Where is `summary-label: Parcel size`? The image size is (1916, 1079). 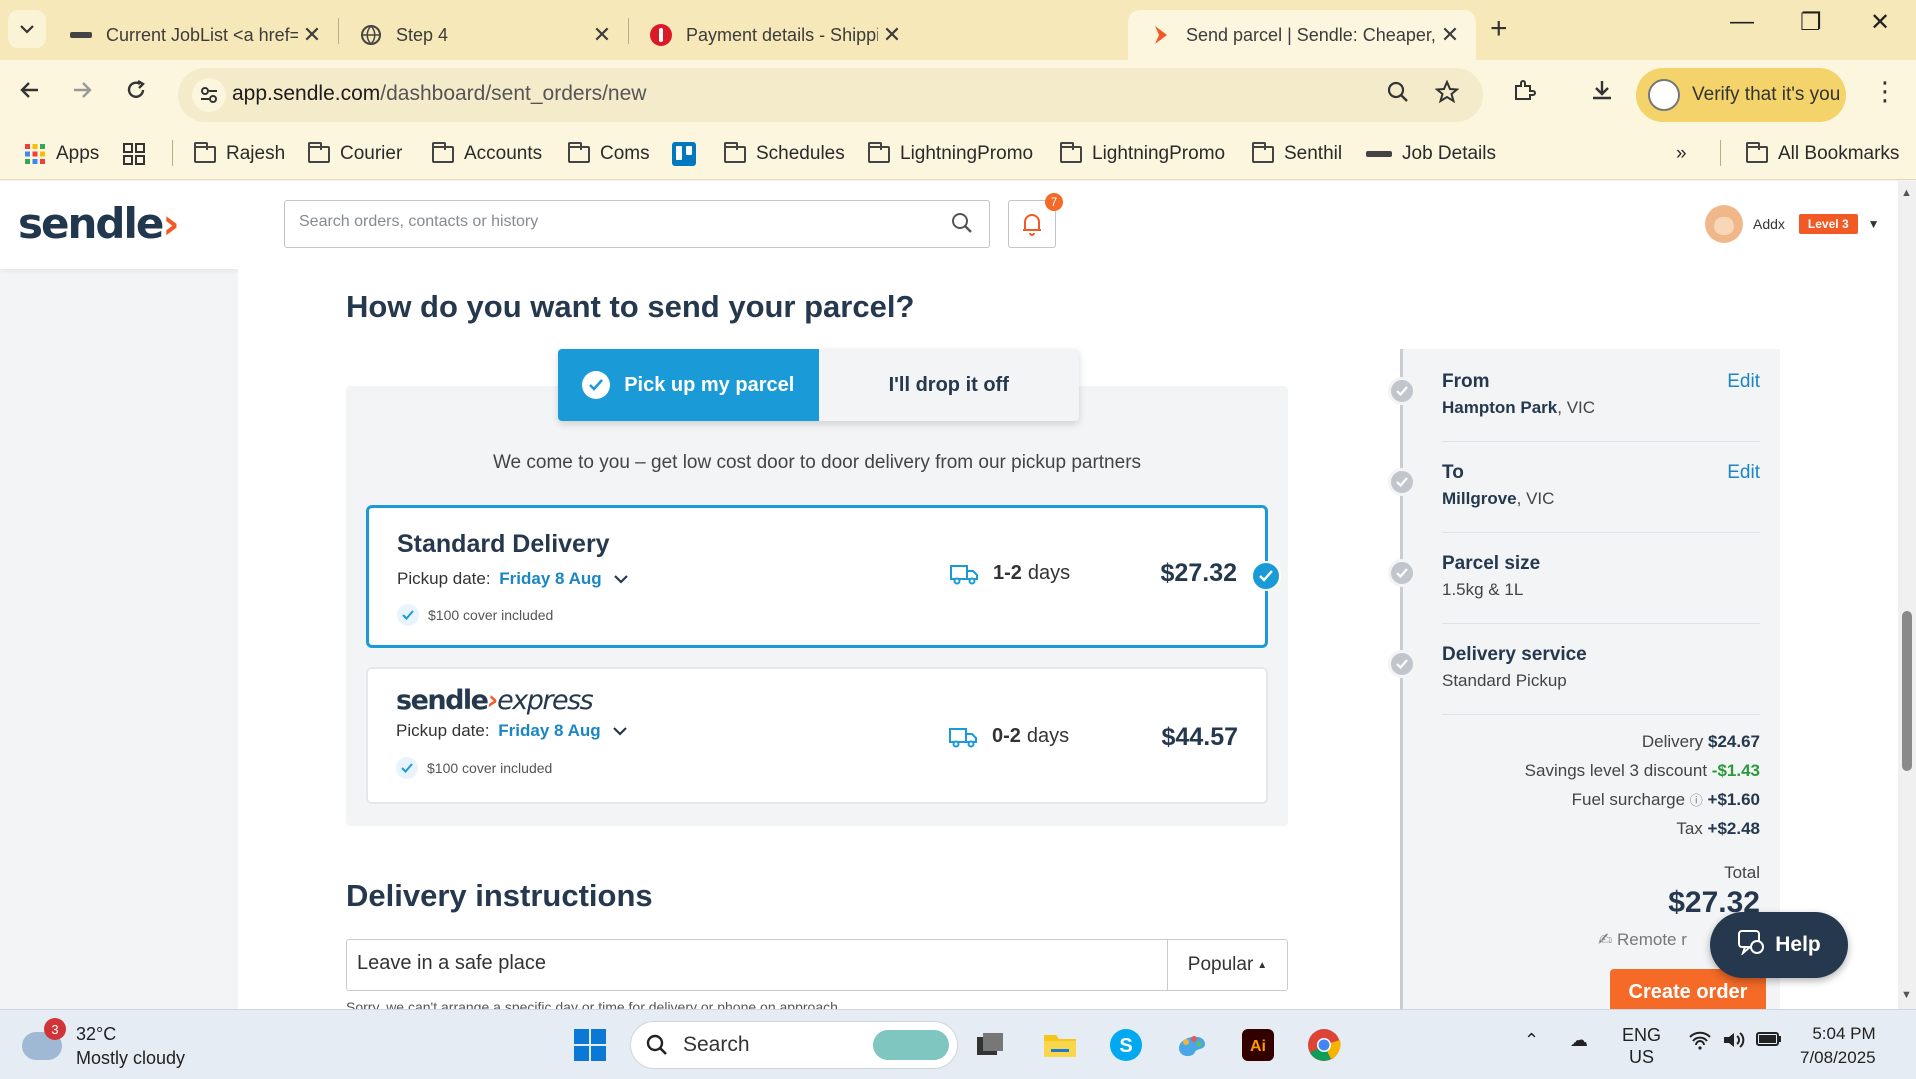
summary-label: Parcel size is located at coordinates (1491, 563).